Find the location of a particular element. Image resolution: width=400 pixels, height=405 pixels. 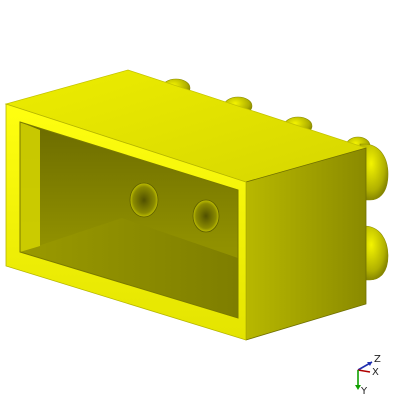

inner-left-wall is located at coordinates (30, 187).